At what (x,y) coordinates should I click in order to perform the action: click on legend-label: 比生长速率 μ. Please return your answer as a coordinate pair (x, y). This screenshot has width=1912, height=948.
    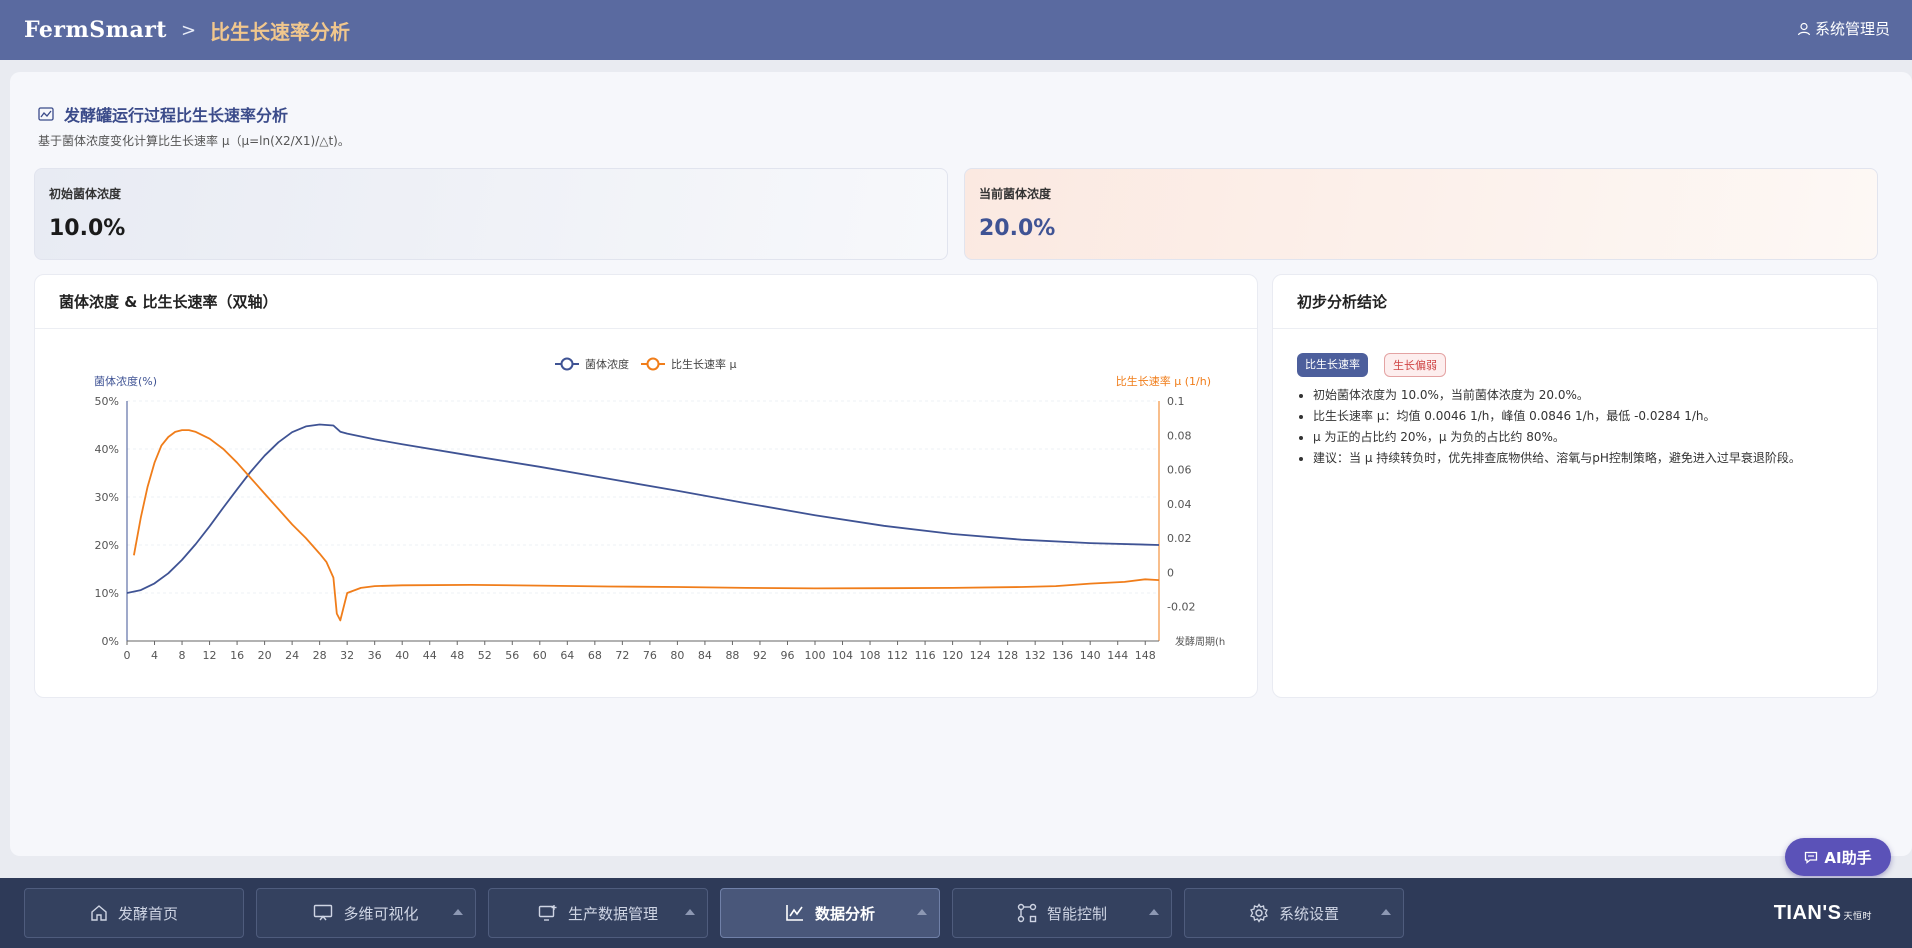
    Looking at the image, I should click on (704, 364).